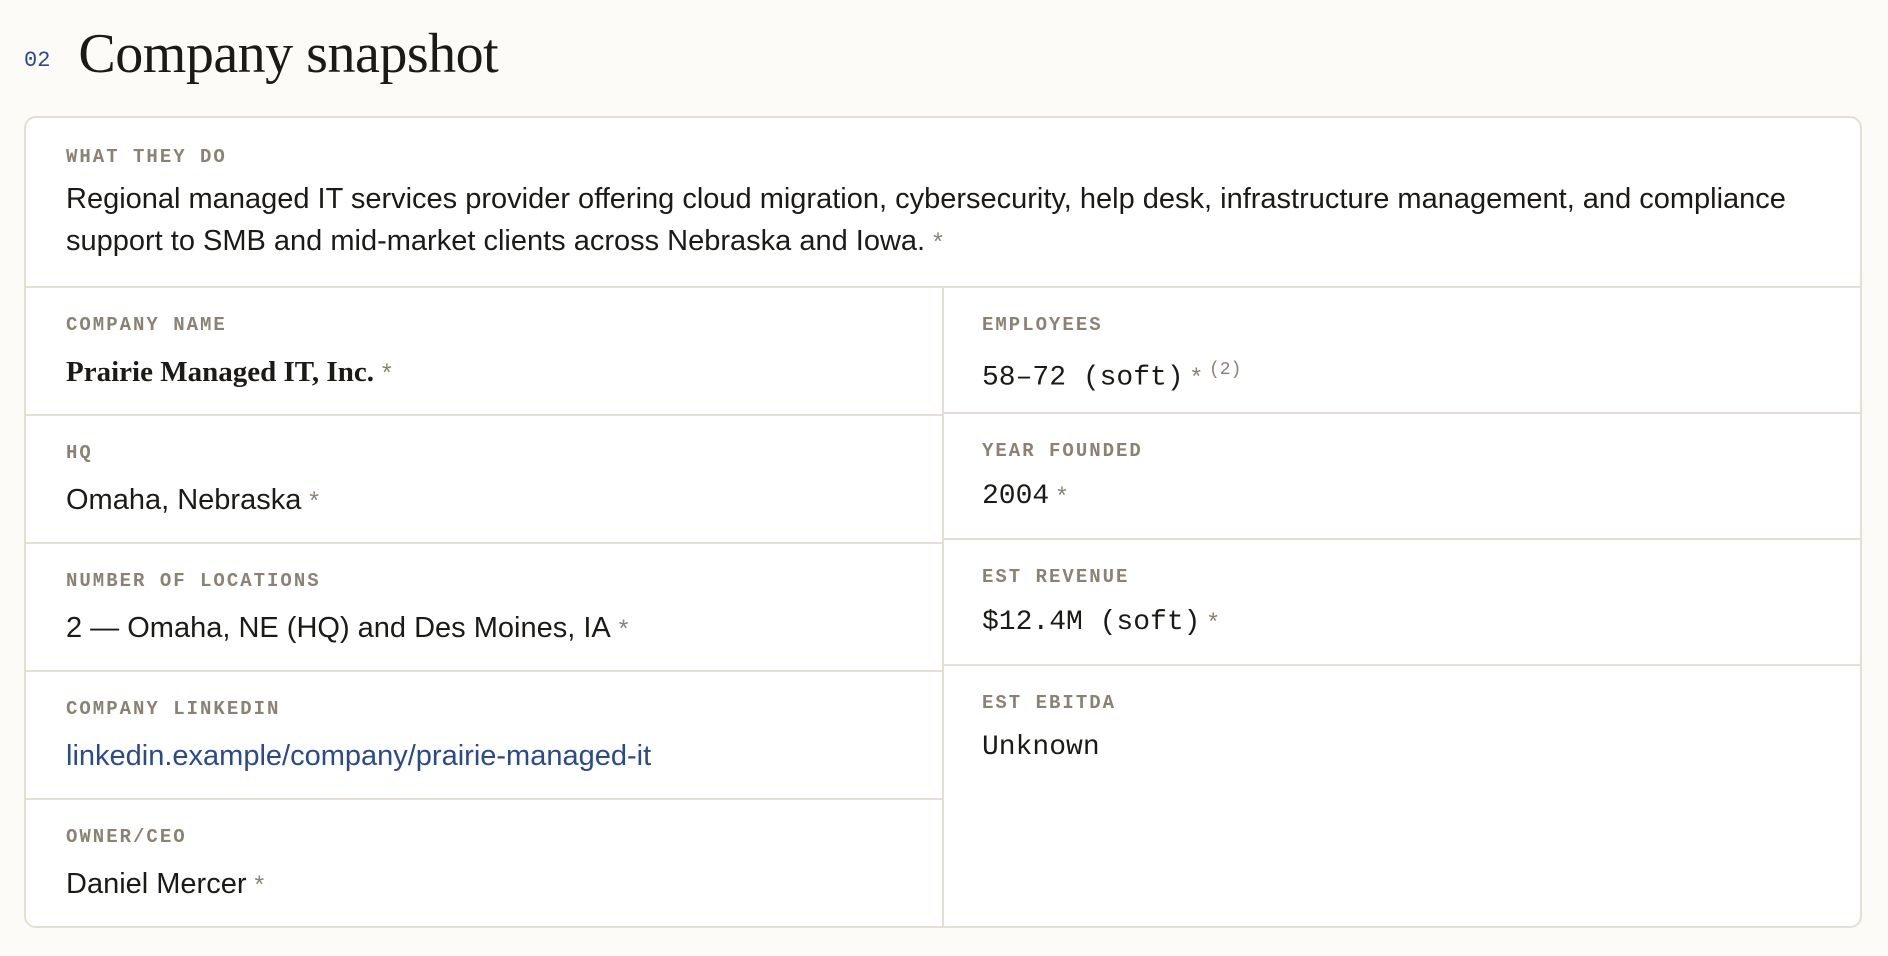 Image resolution: width=1888 pixels, height=956 pixels. Describe the element at coordinates (193, 581) in the screenshot. I see `field-label: NUMBER OF LOCATIONS` at that location.